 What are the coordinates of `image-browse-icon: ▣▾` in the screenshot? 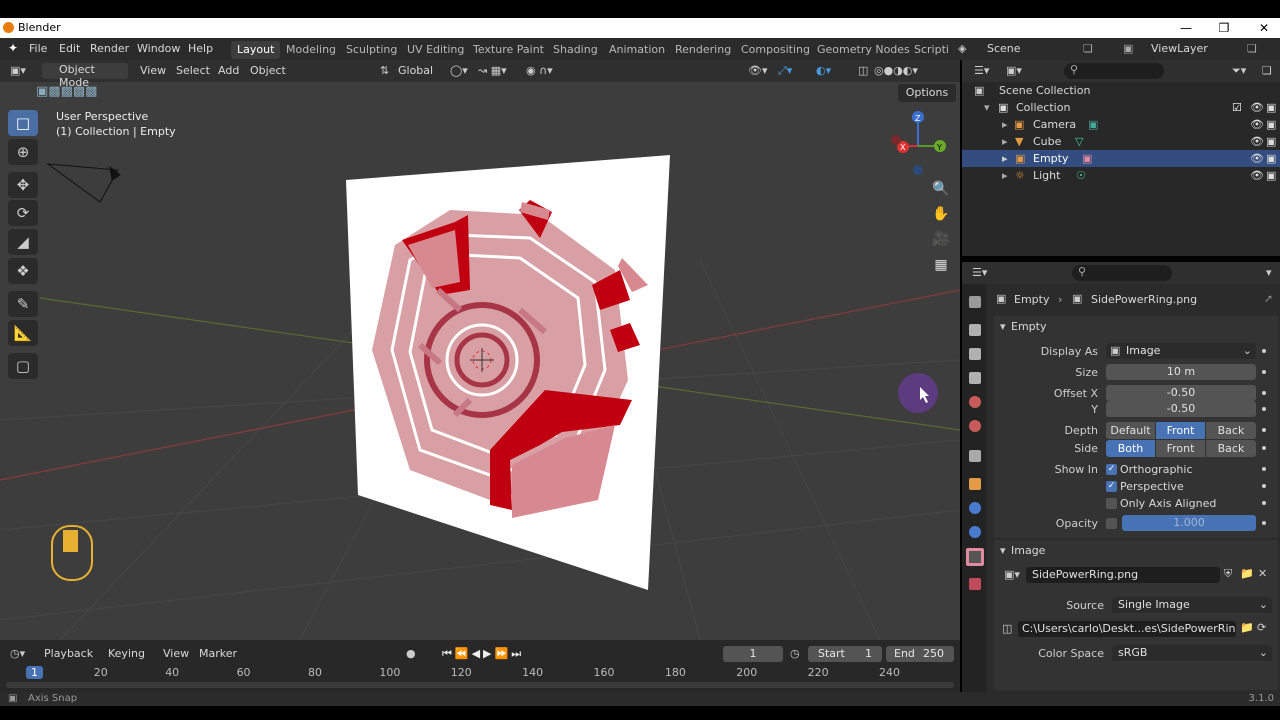 It's located at (1012, 574).